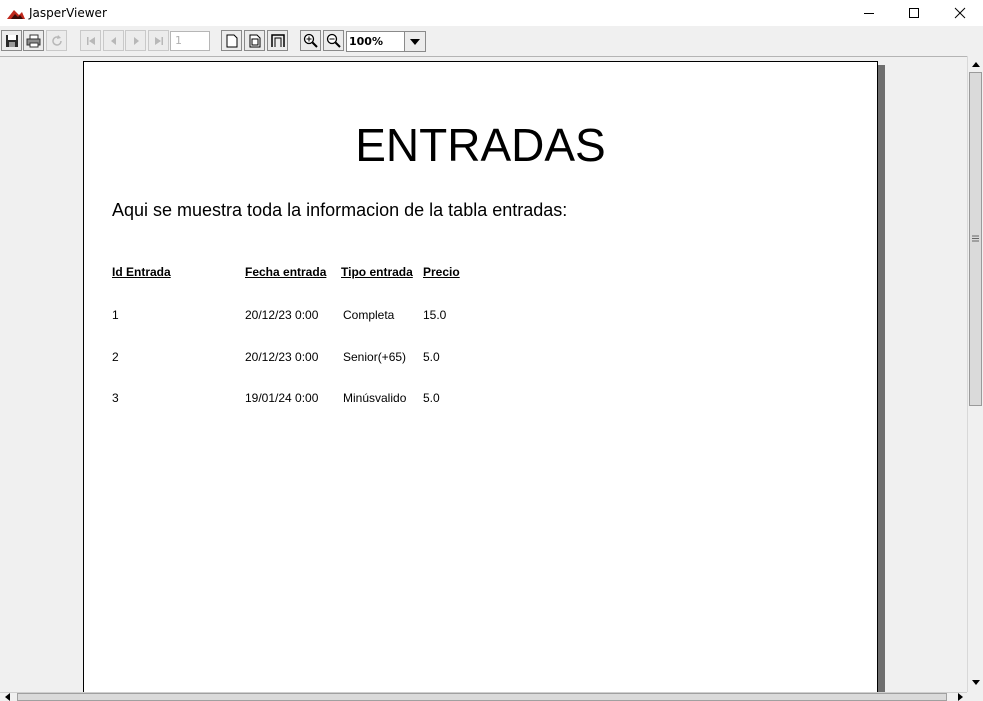 Image resolution: width=983 pixels, height=701 pixels. I want to click on zoom-in-icon, so click(310, 40).